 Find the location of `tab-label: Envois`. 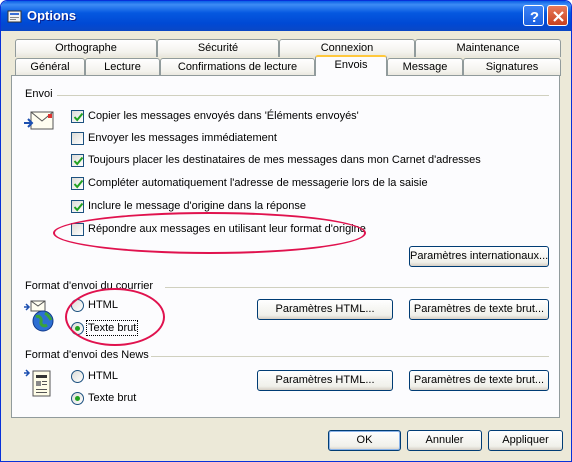

tab-label: Envois is located at coordinates (351, 65).